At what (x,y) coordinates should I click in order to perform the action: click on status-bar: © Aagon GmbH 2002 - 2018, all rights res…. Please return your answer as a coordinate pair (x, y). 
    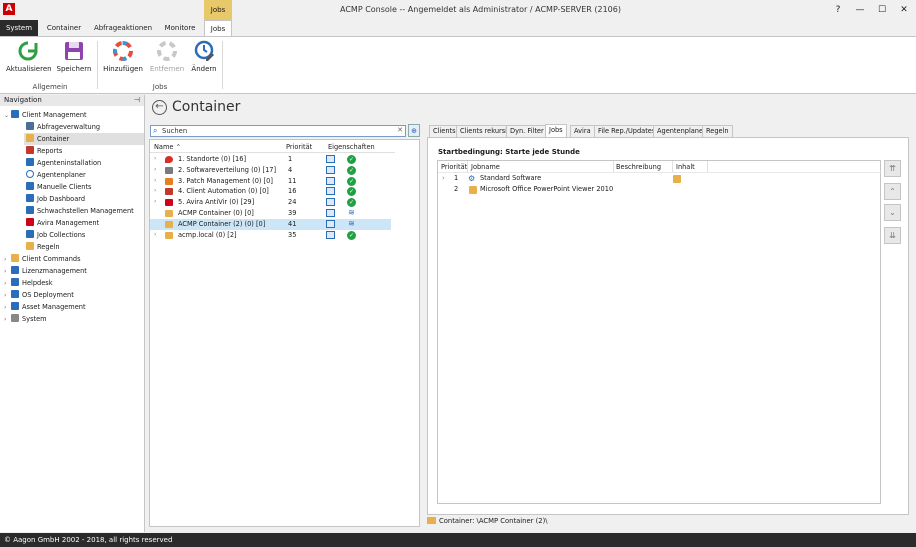
    Looking at the image, I should click on (458, 540).